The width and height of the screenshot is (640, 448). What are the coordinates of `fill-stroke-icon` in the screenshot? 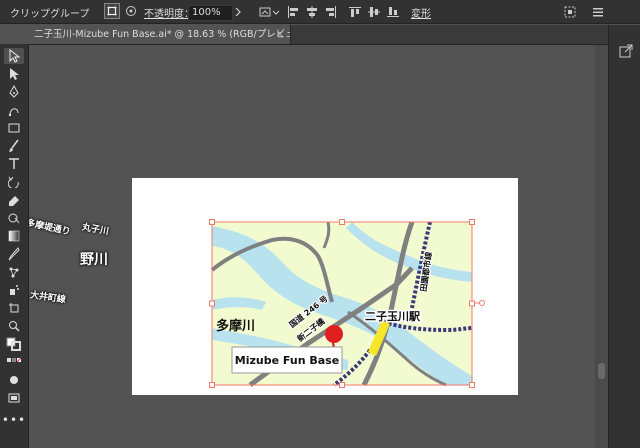 It's located at (13, 344).